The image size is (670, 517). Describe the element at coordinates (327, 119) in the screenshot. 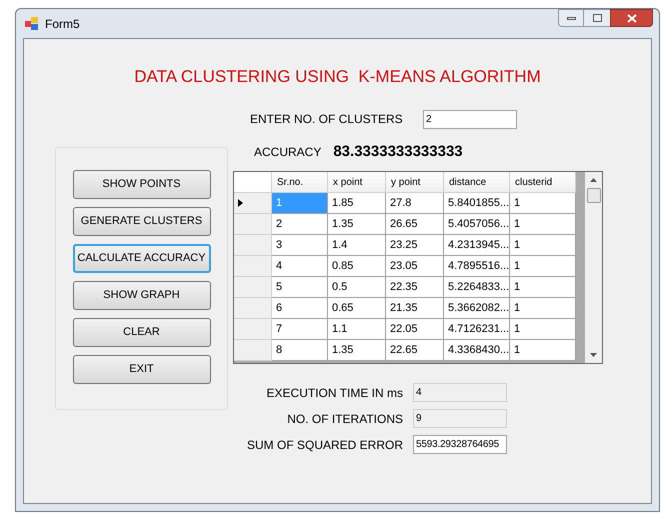

I see `clusters-label: ENTER NO. OF CLUSTERS` at that location.